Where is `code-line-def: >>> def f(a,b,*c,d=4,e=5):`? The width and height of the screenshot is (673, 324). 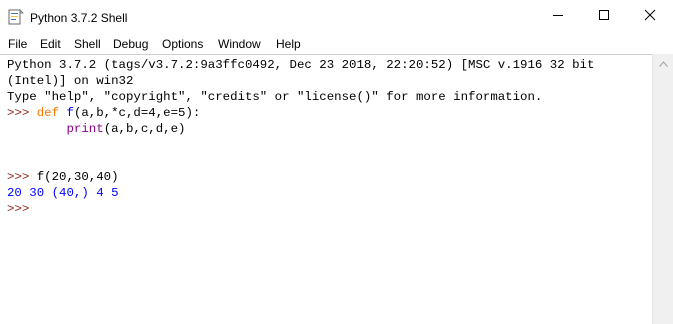
code-line-def: >>> def f(a,b,*c,d=4,e=5): is located at coordinates (103, 113).